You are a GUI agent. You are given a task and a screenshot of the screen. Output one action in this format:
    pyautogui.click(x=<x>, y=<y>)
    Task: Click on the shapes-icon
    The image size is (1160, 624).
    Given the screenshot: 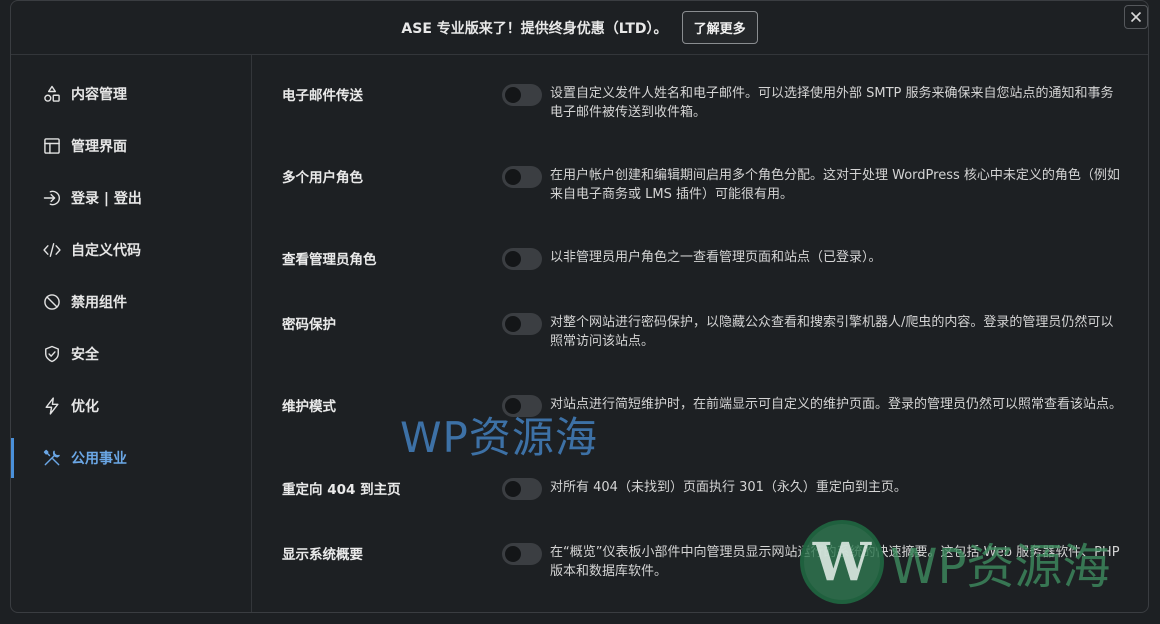 What is the action you would take?
    pyautogui.click(x=52, y=94)
    